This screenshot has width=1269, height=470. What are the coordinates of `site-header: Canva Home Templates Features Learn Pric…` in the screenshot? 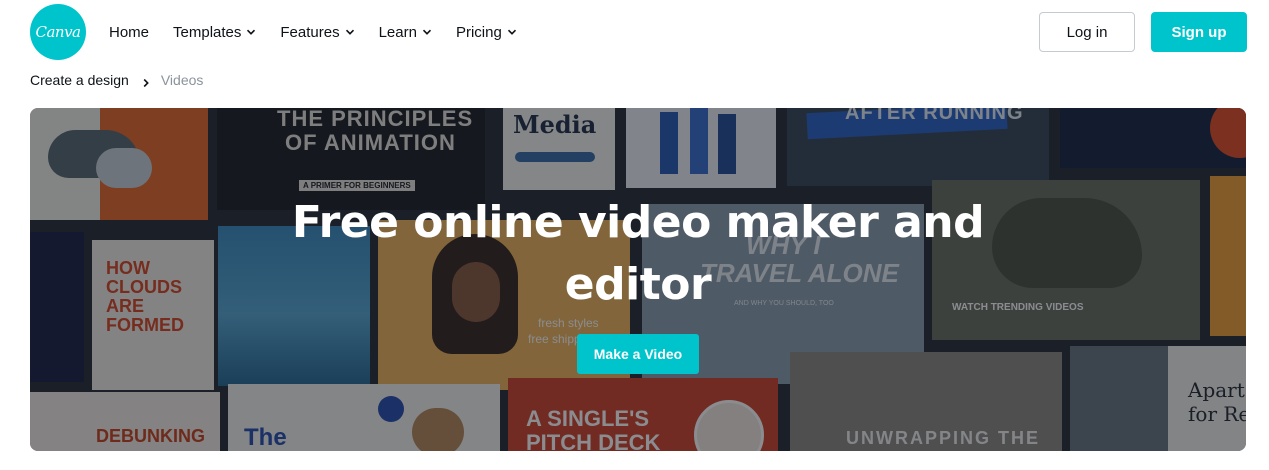 It's located at (634, 32).